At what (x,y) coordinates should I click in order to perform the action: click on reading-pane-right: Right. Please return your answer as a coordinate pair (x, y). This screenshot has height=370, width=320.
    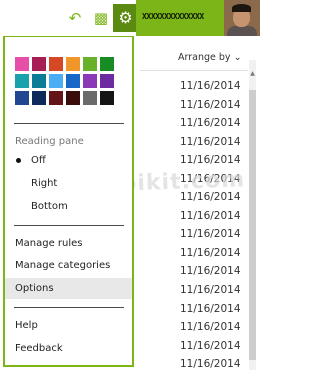
    Looking at the image, I should click on (68, 183).